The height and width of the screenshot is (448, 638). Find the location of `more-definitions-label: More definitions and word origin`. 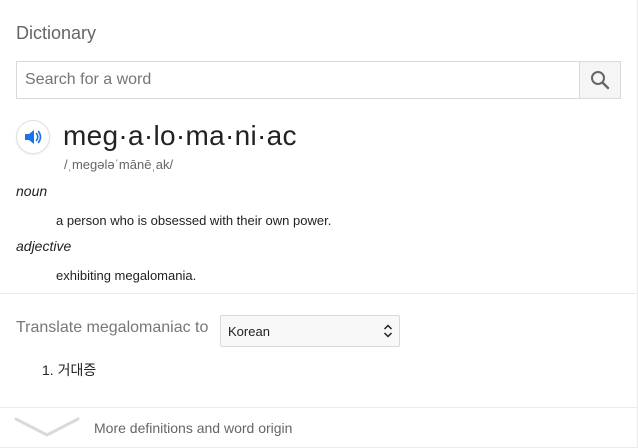

more-definitions-label: More definitions and word origin is located at coordinates (193, 428).